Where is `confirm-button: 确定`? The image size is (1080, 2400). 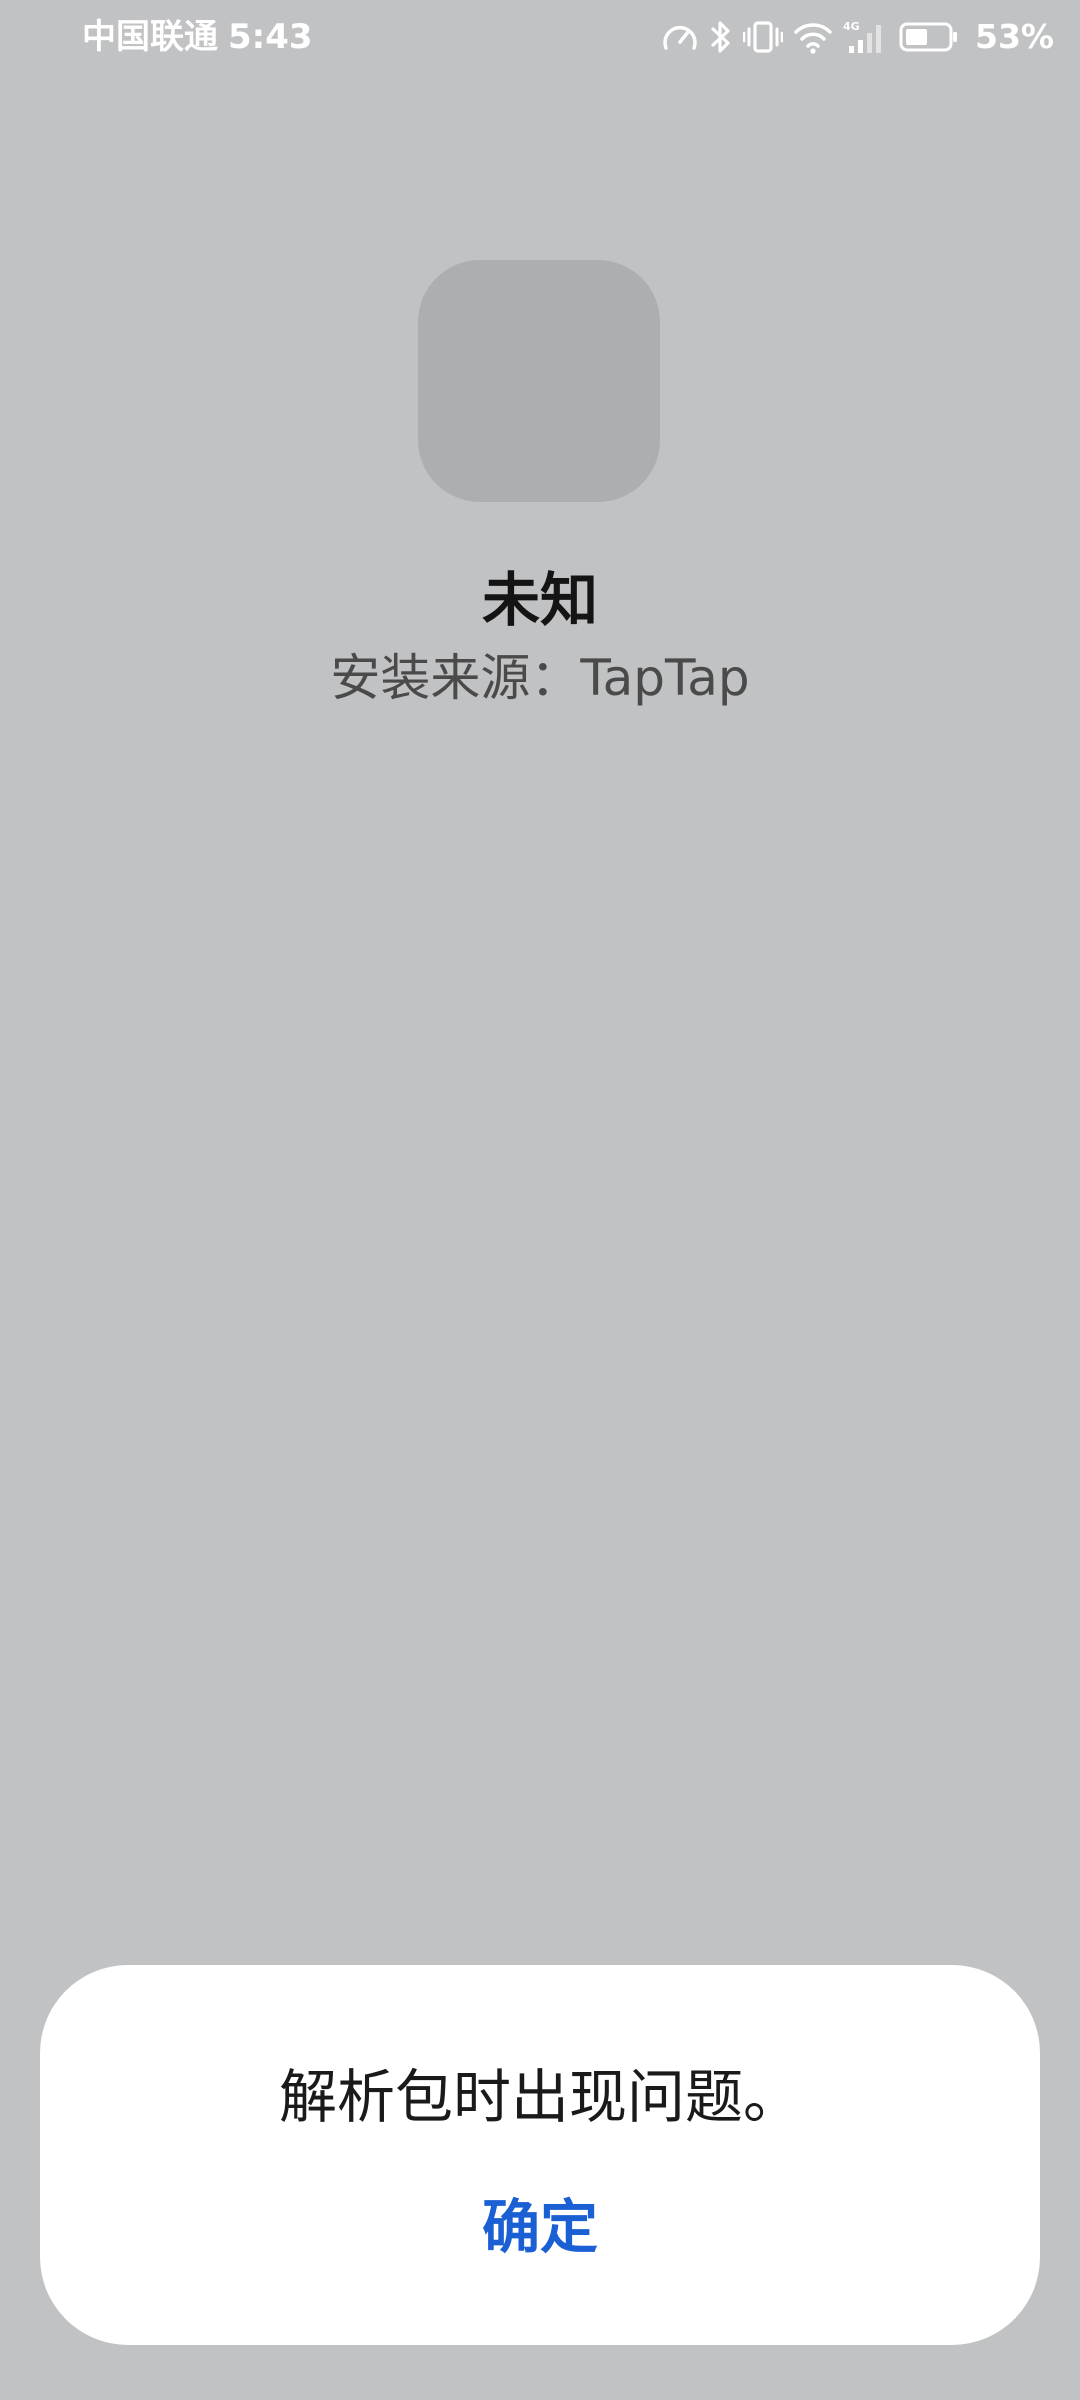 confirm-button: 确定 is located at coordinates (540, 2227).